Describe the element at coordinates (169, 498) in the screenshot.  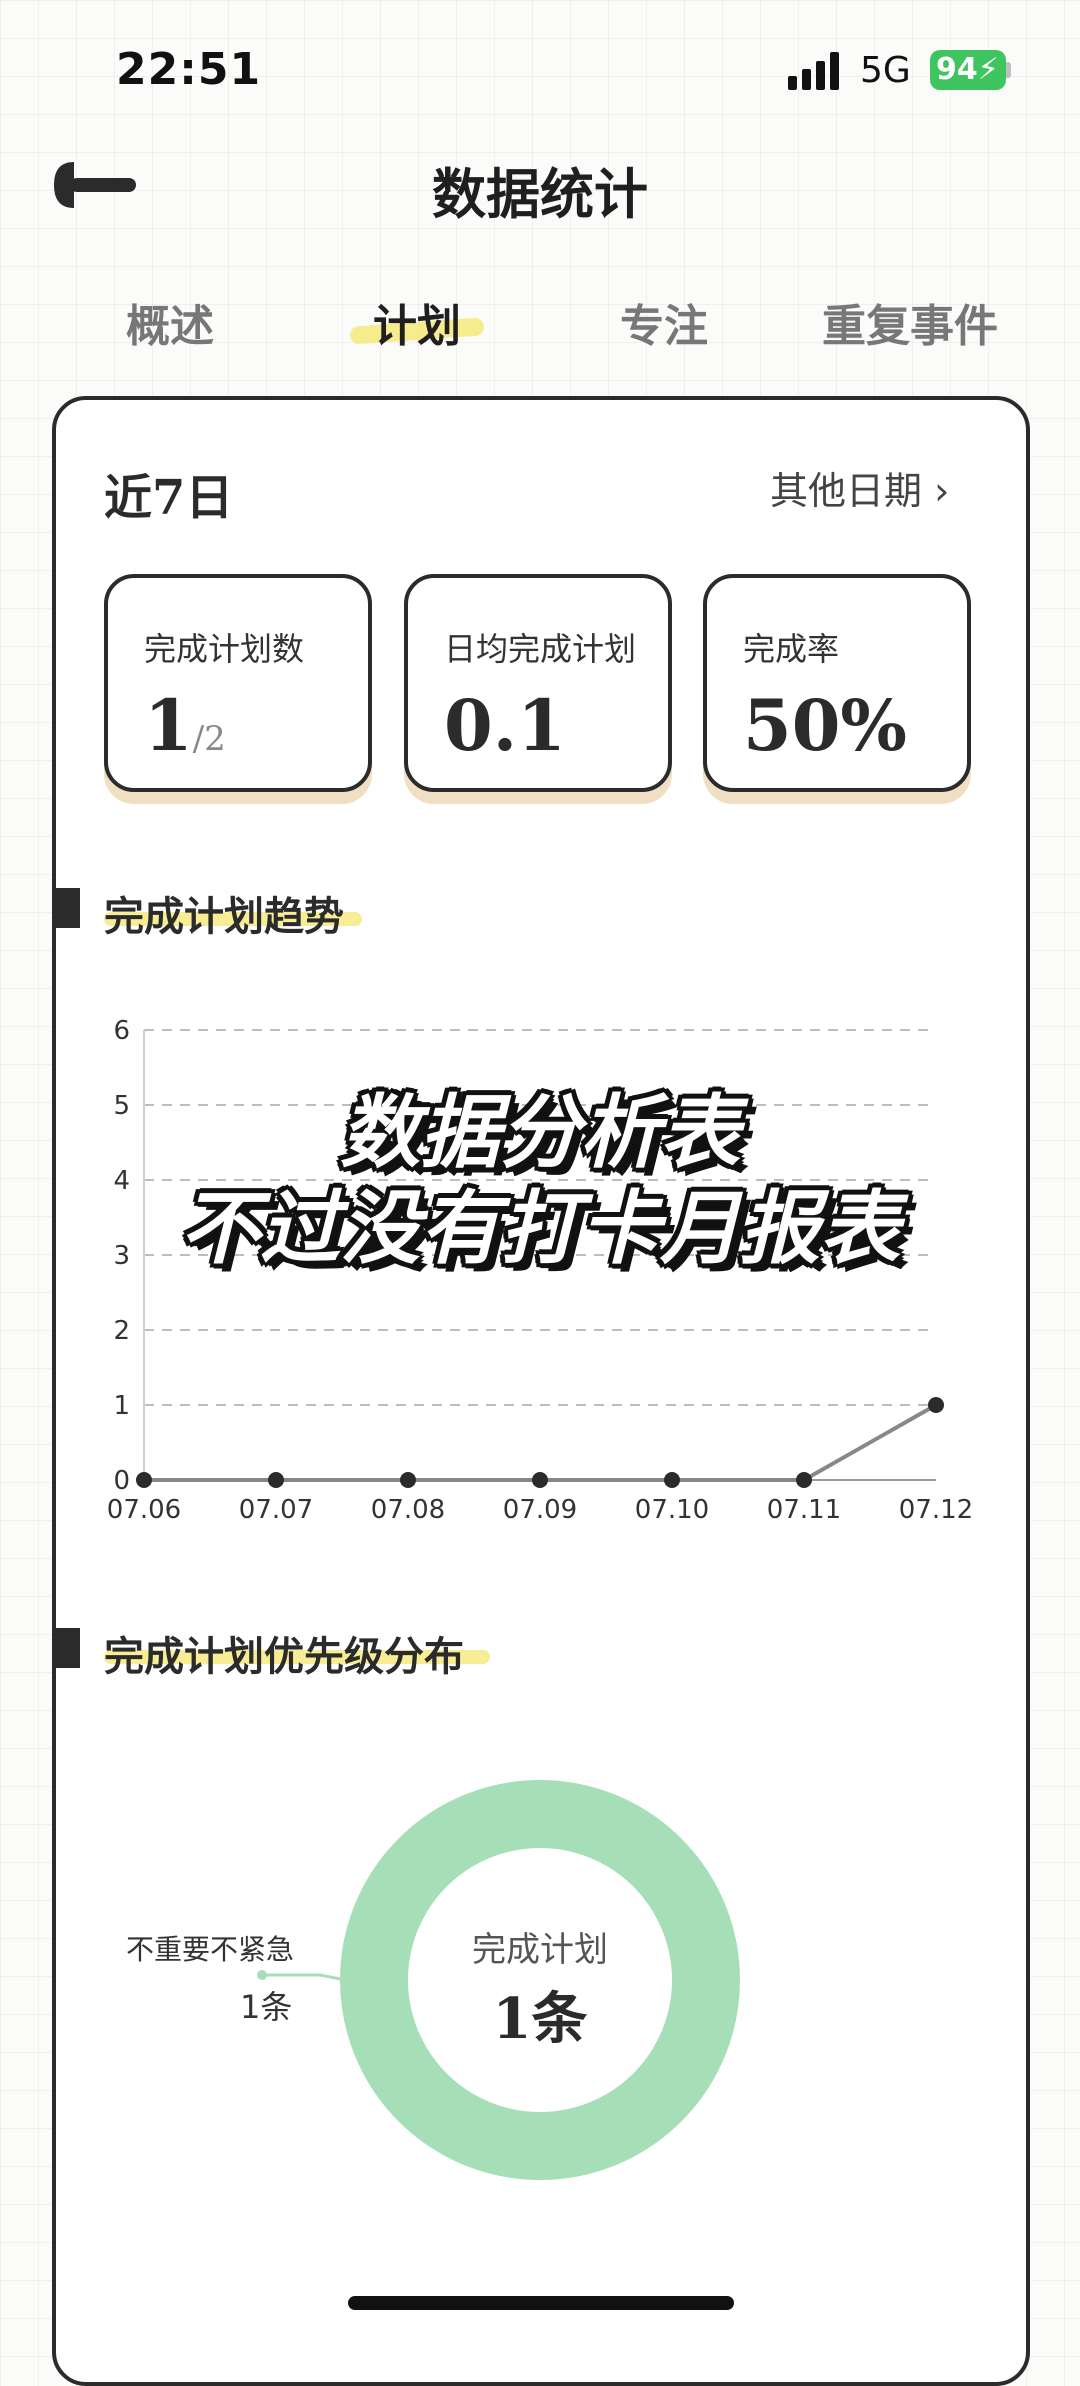
I see `range-title: 近7日` at that location.